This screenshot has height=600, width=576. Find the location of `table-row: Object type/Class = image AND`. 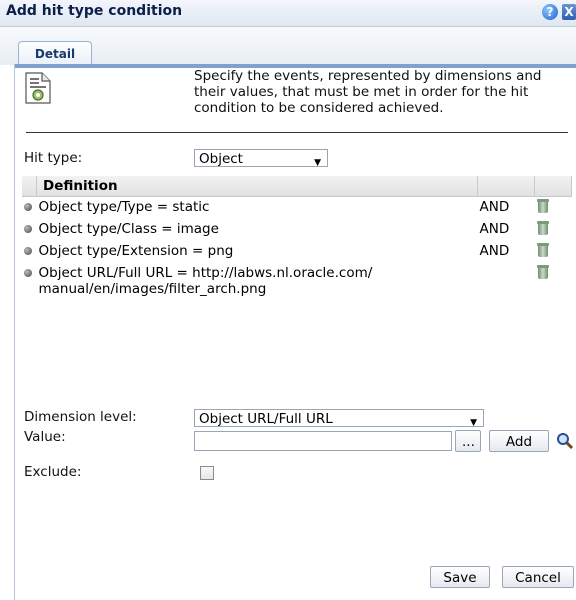

table-row: Object type/Class = image AND is located at coordinates (297, 230).